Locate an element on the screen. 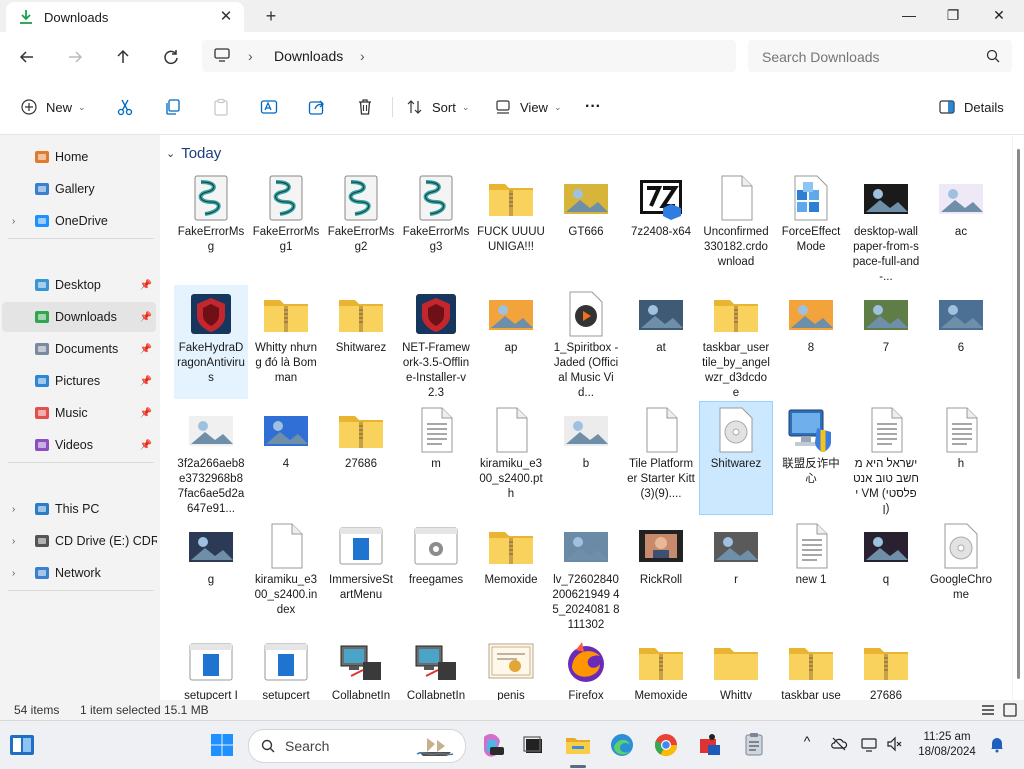  rename-button is located at coordinates (269, 107).